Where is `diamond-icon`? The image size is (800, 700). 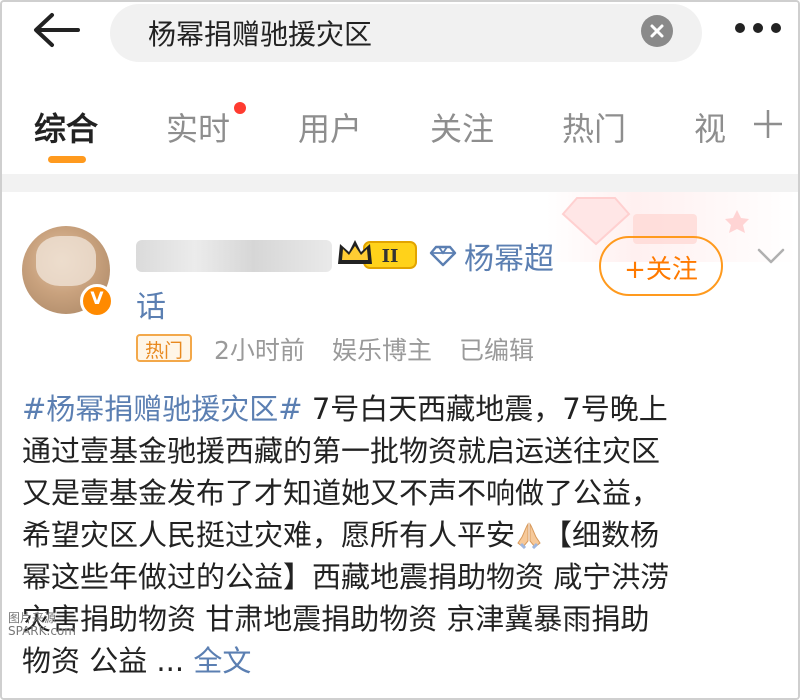
diamond-icon is located at coordinates (443, 256).